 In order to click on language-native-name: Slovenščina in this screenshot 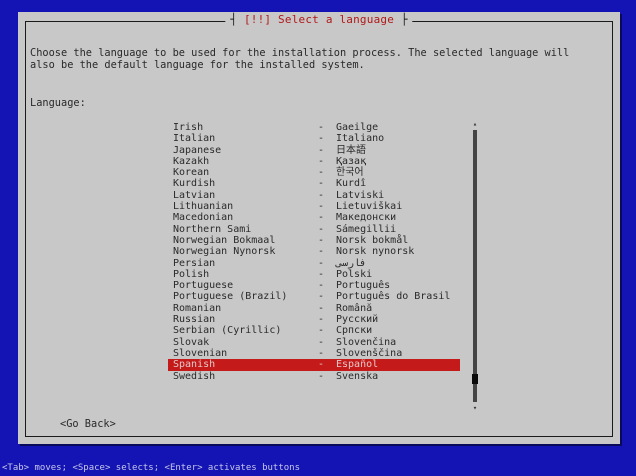, I will do `click(369, 353)`.